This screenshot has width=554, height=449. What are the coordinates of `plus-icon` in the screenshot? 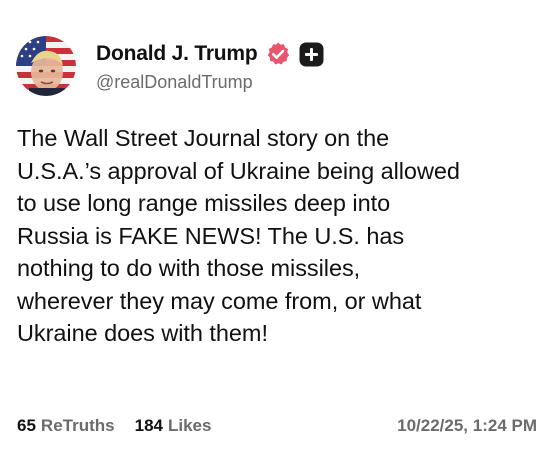 It's located at (311, 54).